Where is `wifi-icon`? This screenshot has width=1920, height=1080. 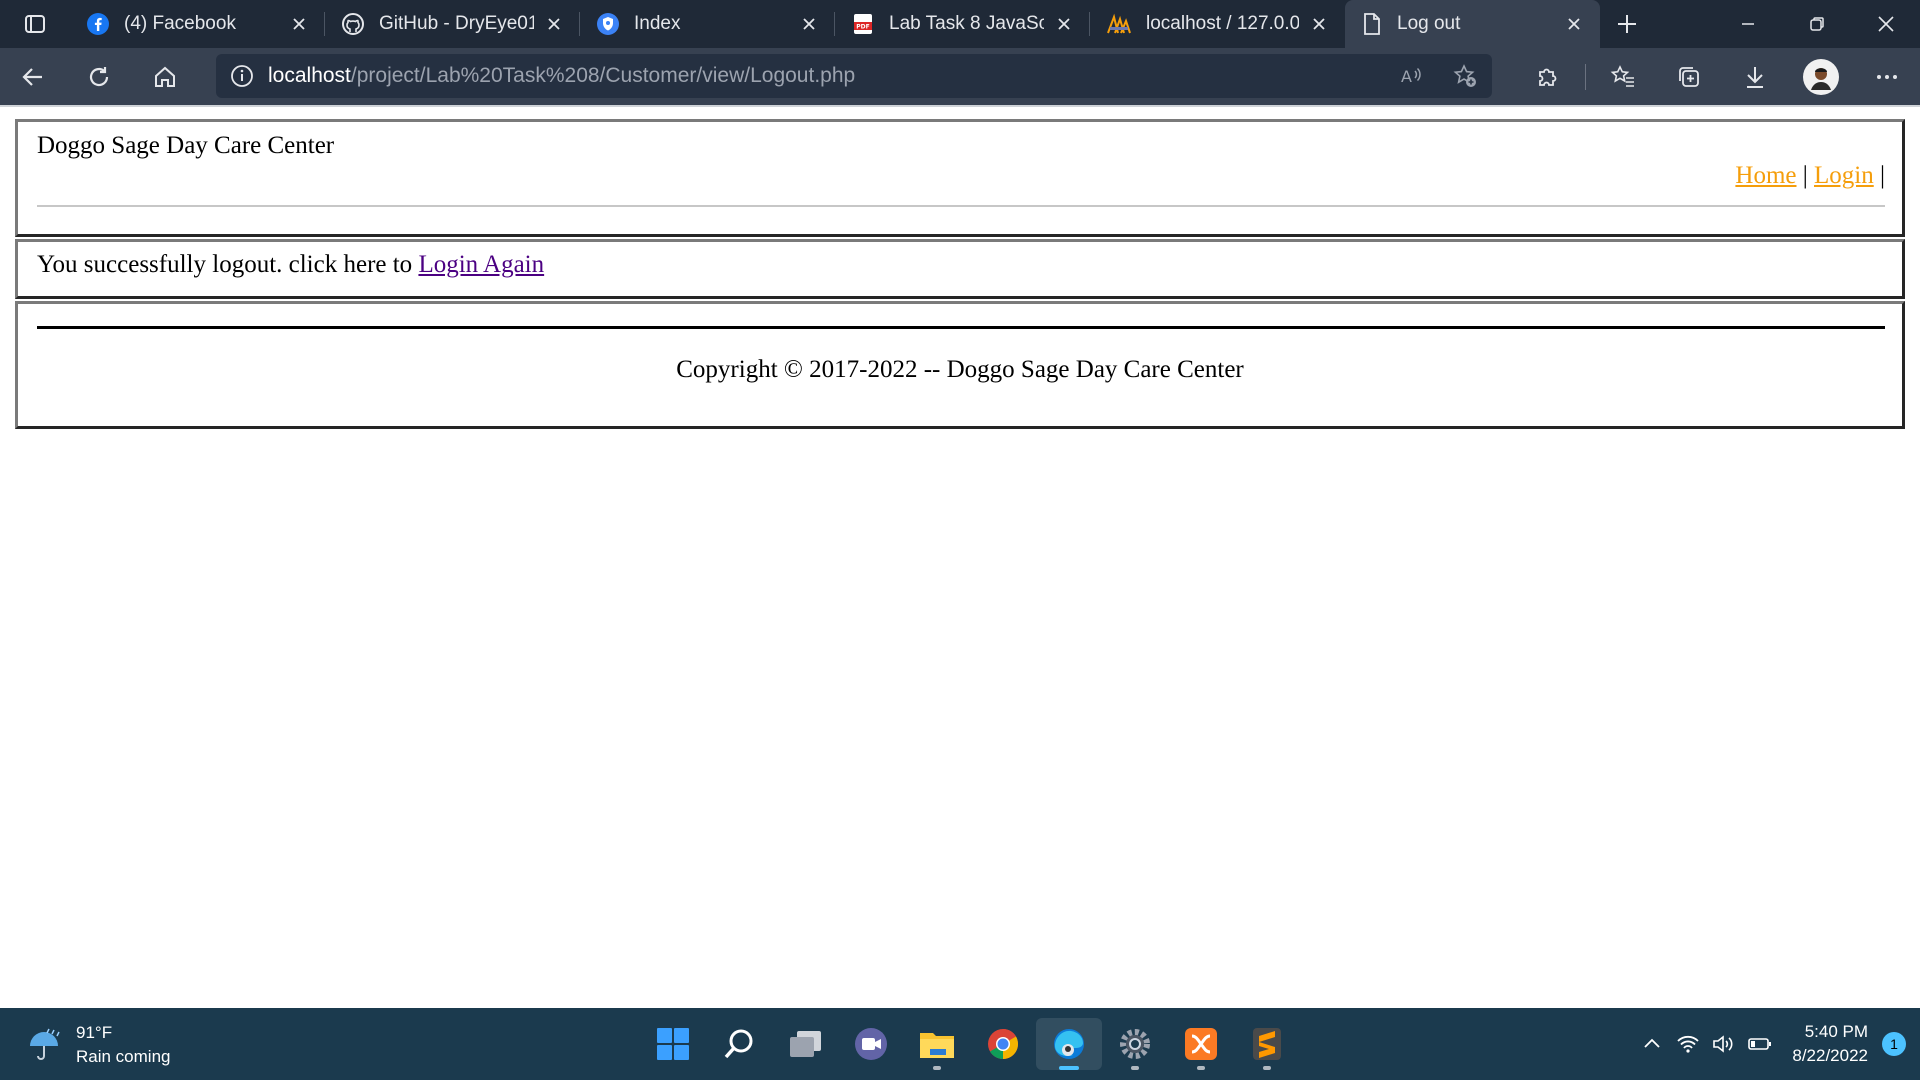 wifi-icon is located at coordinates (1688, 1044).